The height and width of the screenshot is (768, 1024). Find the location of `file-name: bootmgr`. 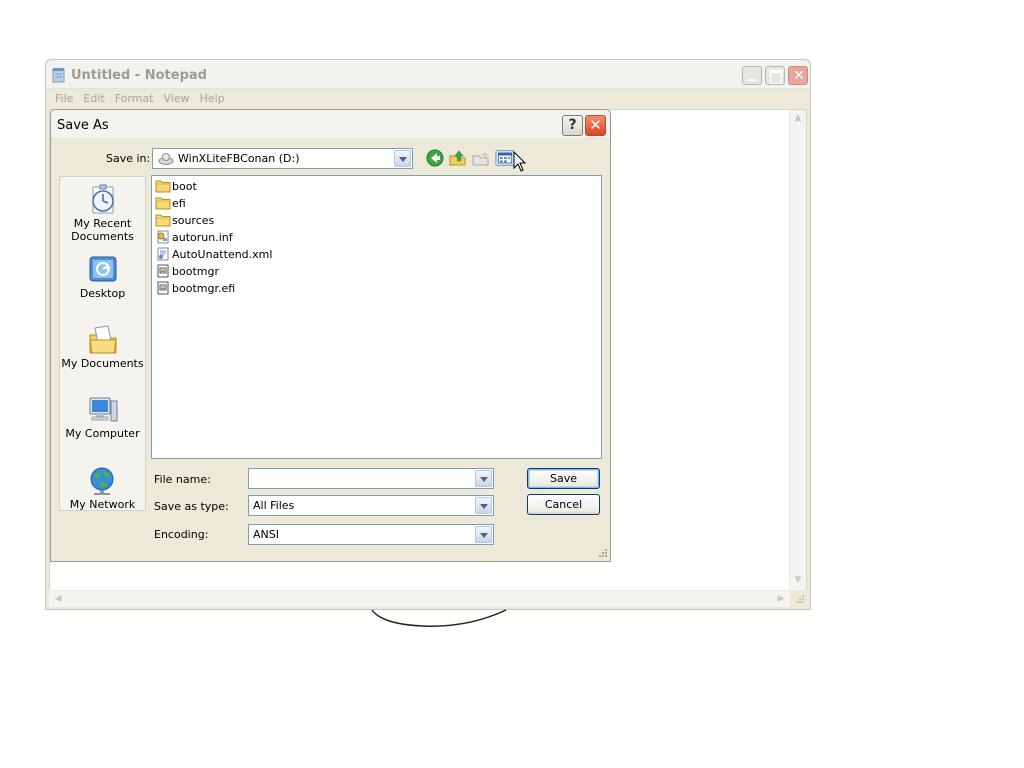

file-name: bootmgr is located at coordinates (195, 271).